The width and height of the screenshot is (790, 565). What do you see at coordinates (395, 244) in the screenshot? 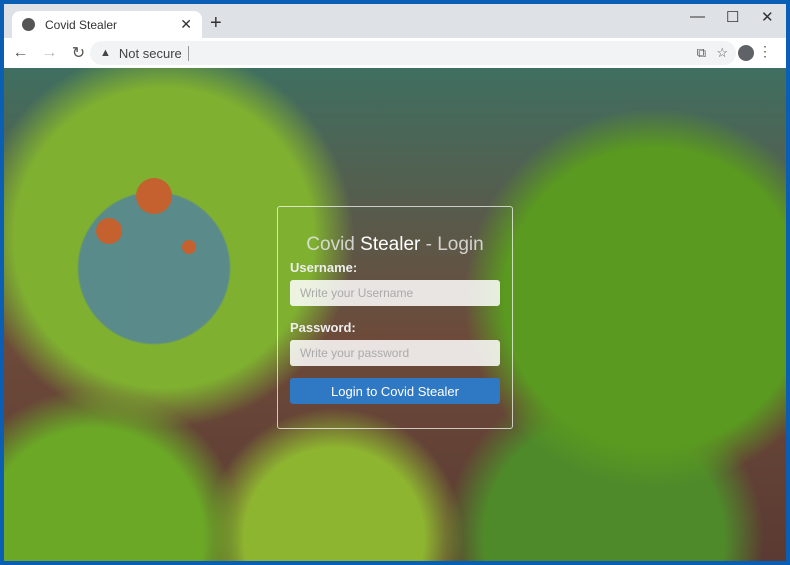
I see `login-title: Covid Stealer - Login` at bounding box center [395, 244].